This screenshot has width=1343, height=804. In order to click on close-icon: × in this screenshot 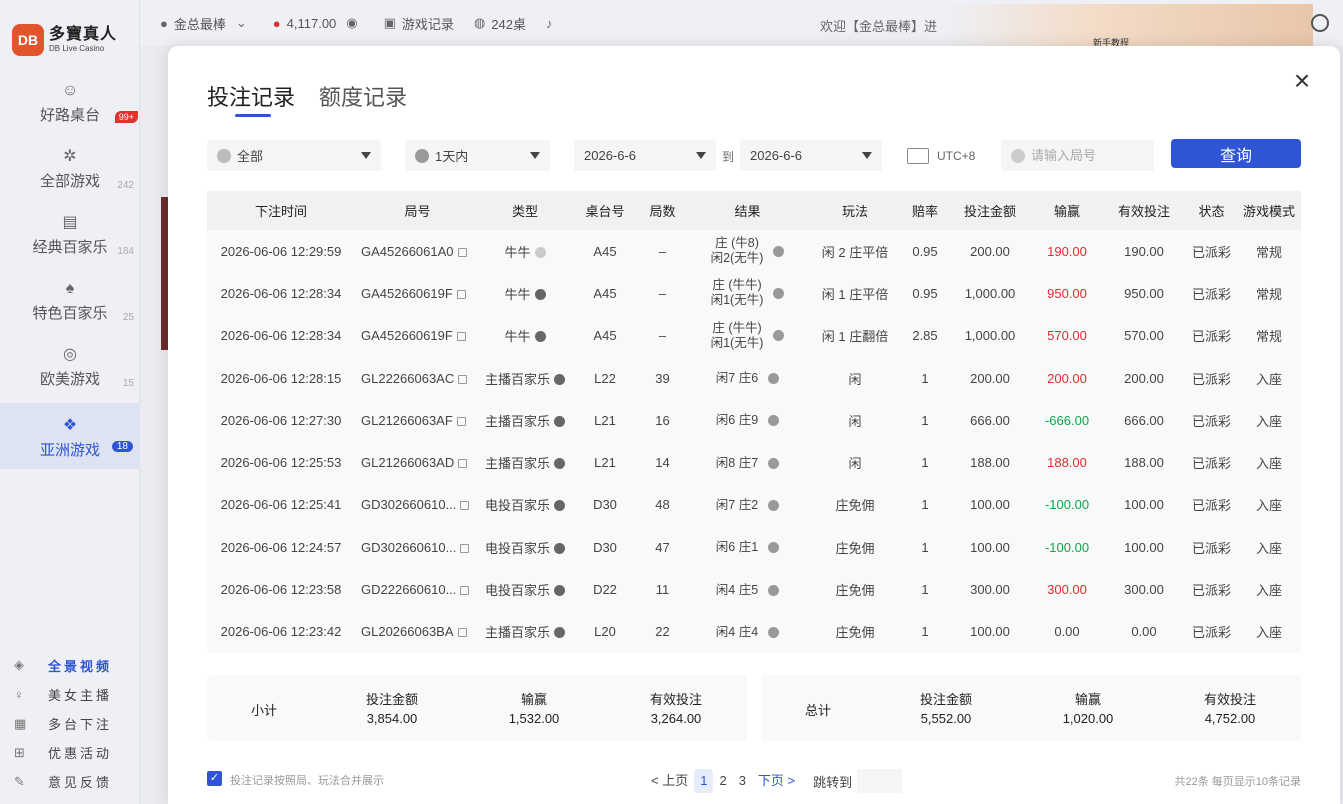, I will do `click(1302, 81)`.